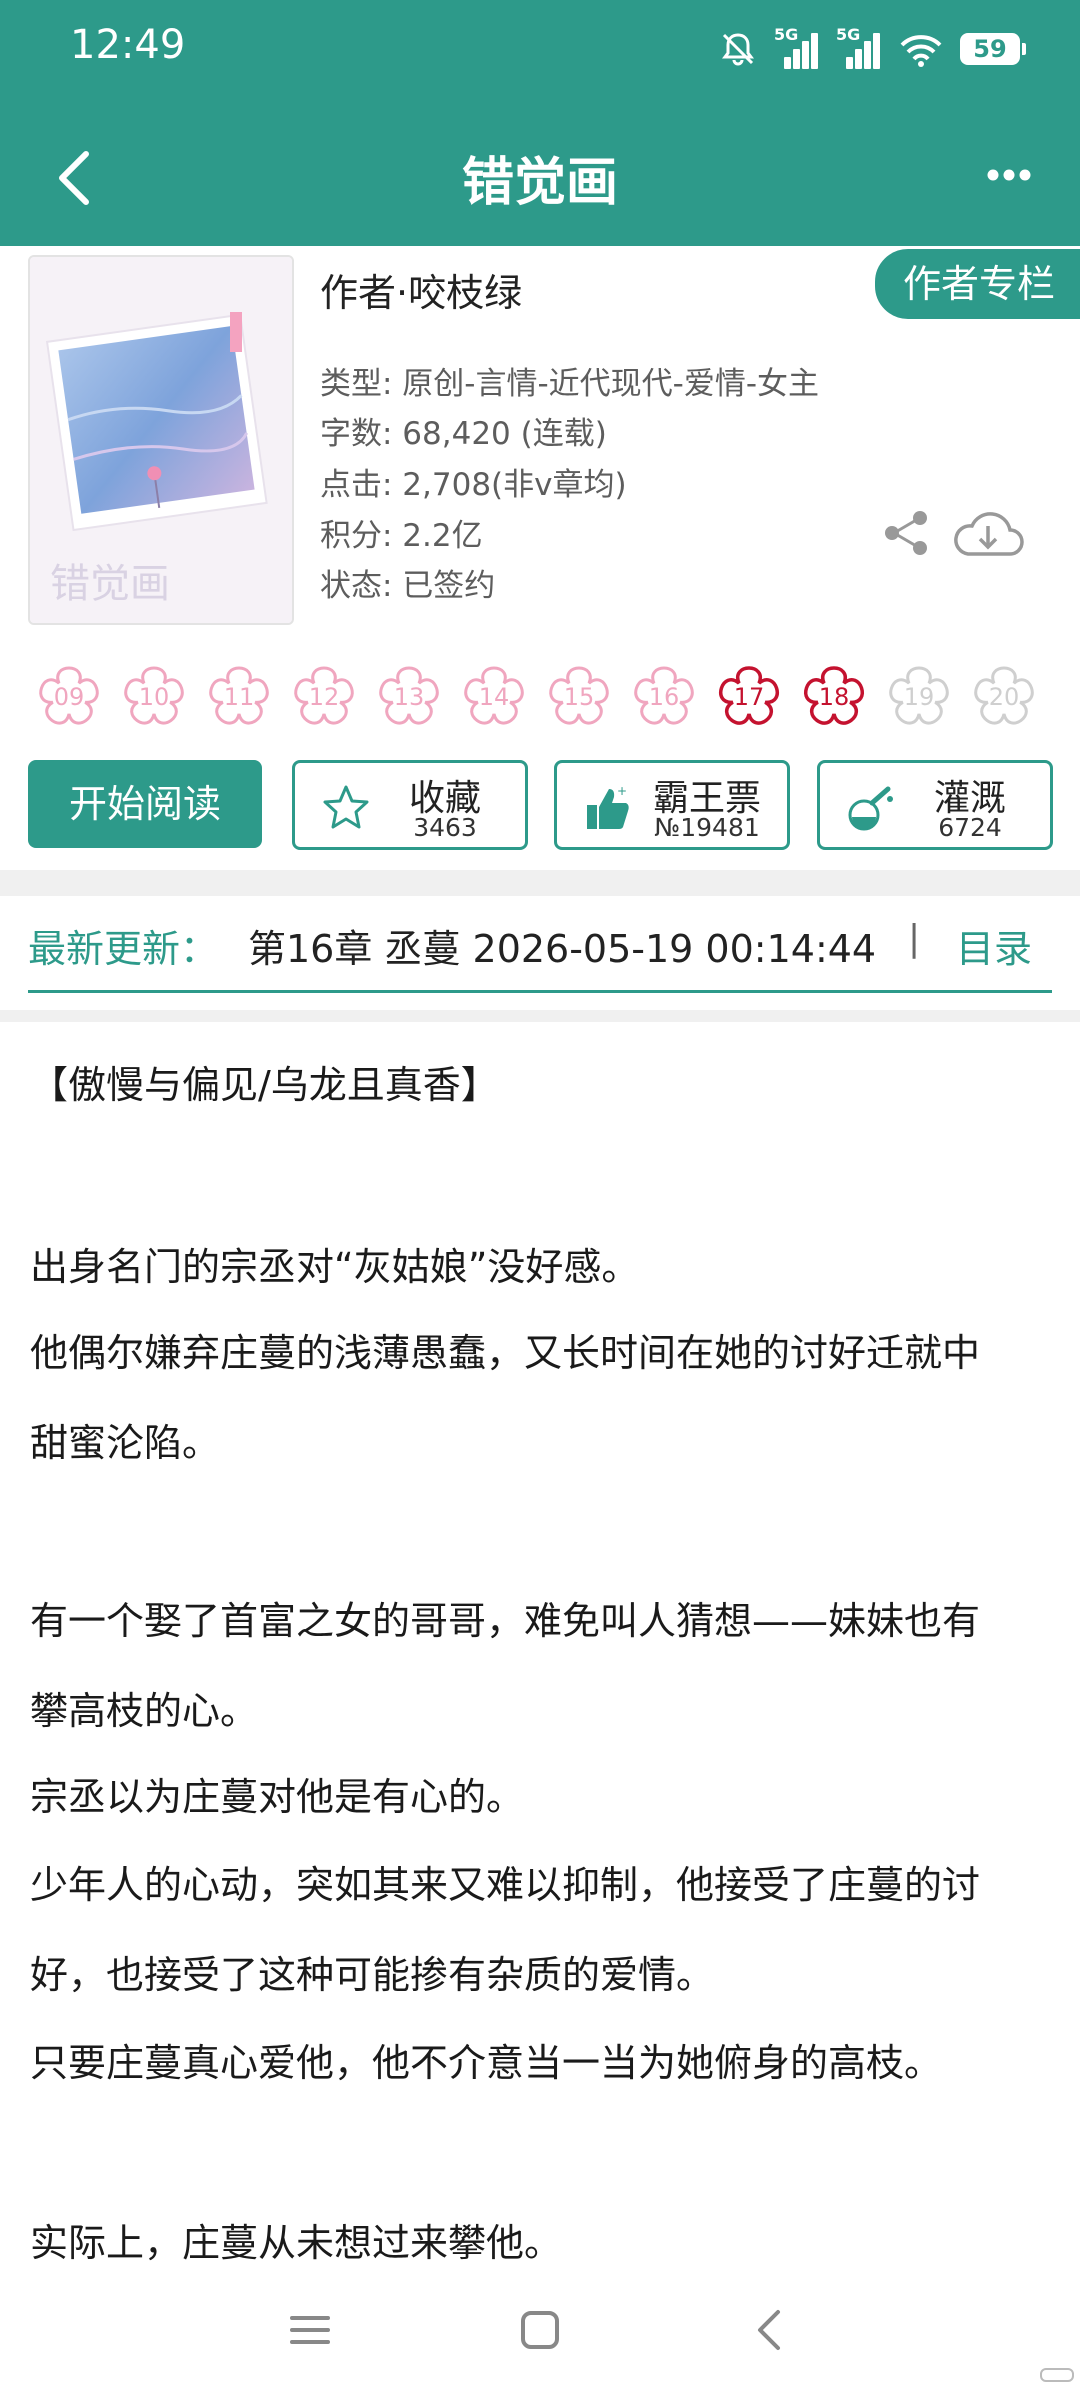  I want to click on synopsis-line: 好，也接受了这种可能掺有杂质的爱情。, so click(372, 1975).